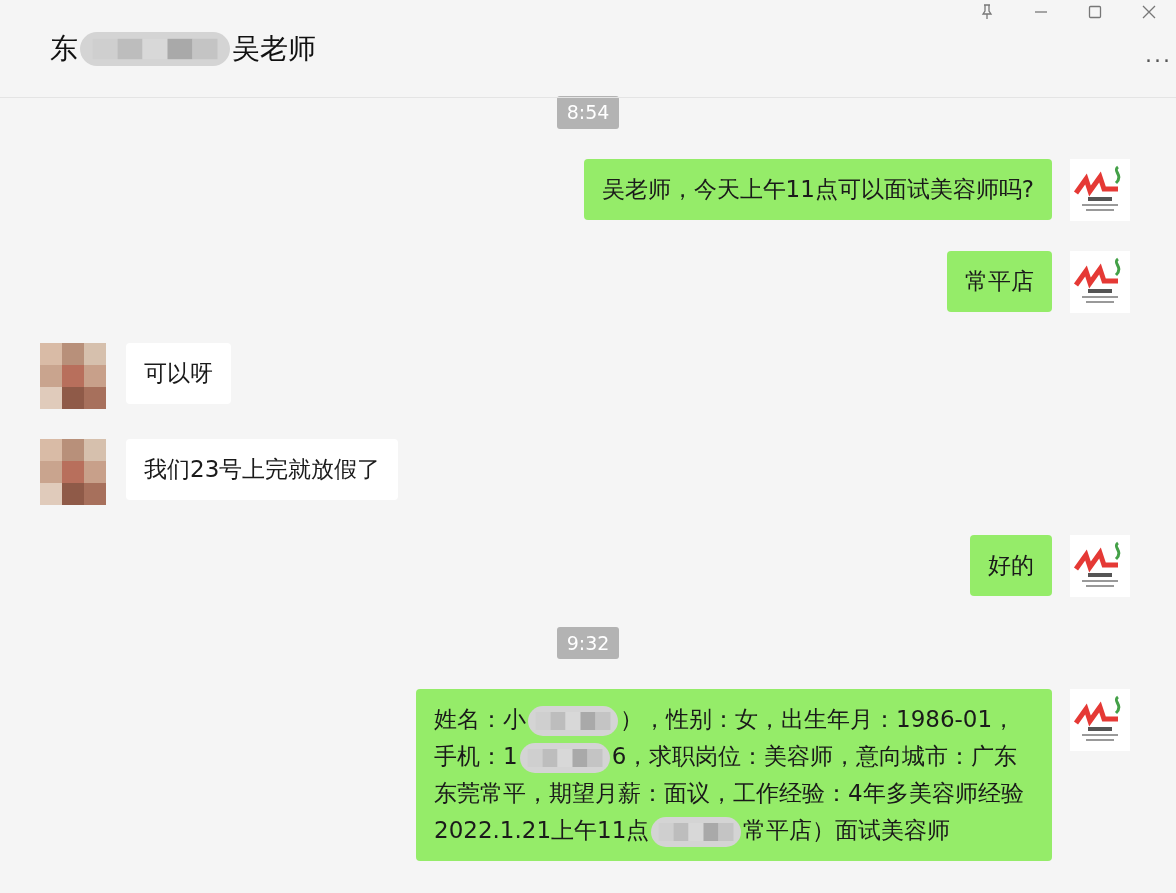 This screenshot has height=893, width=1176. Describe the element at coordinates (178, 373) in the screenshot. I see `message-bubble: 可以呀` at that location.